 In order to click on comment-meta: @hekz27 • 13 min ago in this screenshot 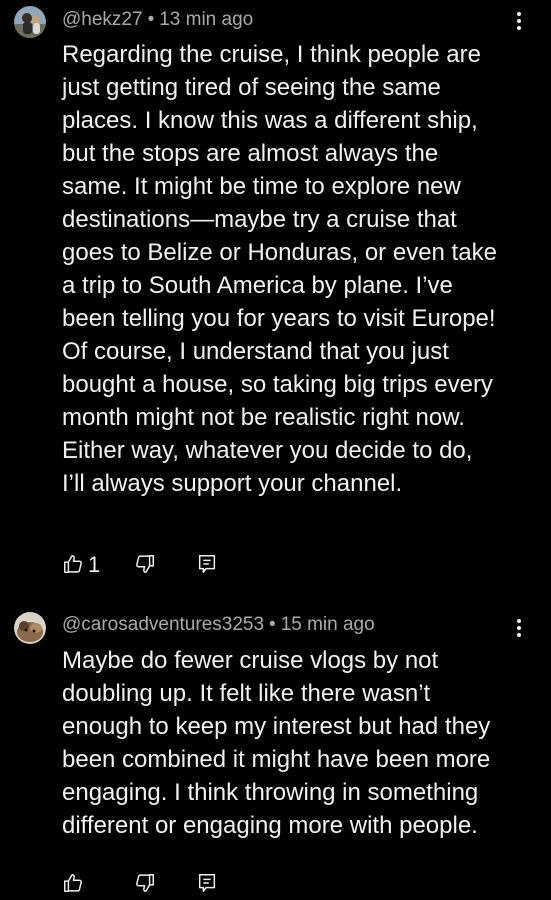, I will do `click(157, 20)`.